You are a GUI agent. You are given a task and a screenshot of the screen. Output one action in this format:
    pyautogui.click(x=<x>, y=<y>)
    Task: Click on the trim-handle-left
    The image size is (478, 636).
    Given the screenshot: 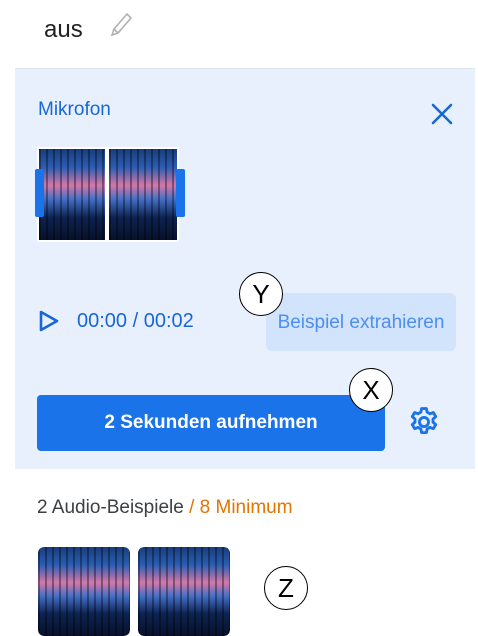 What is the action you would take?
    pyautogui.click(x=39, y=193)
    